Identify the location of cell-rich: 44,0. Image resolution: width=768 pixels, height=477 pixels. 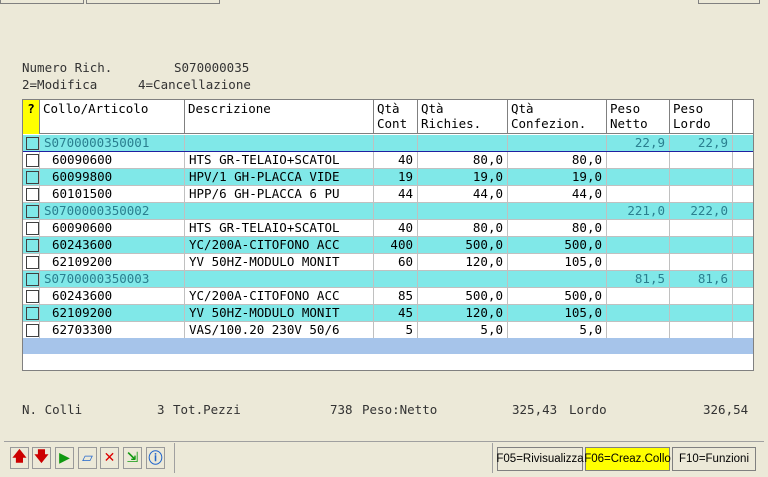
(463, 194).